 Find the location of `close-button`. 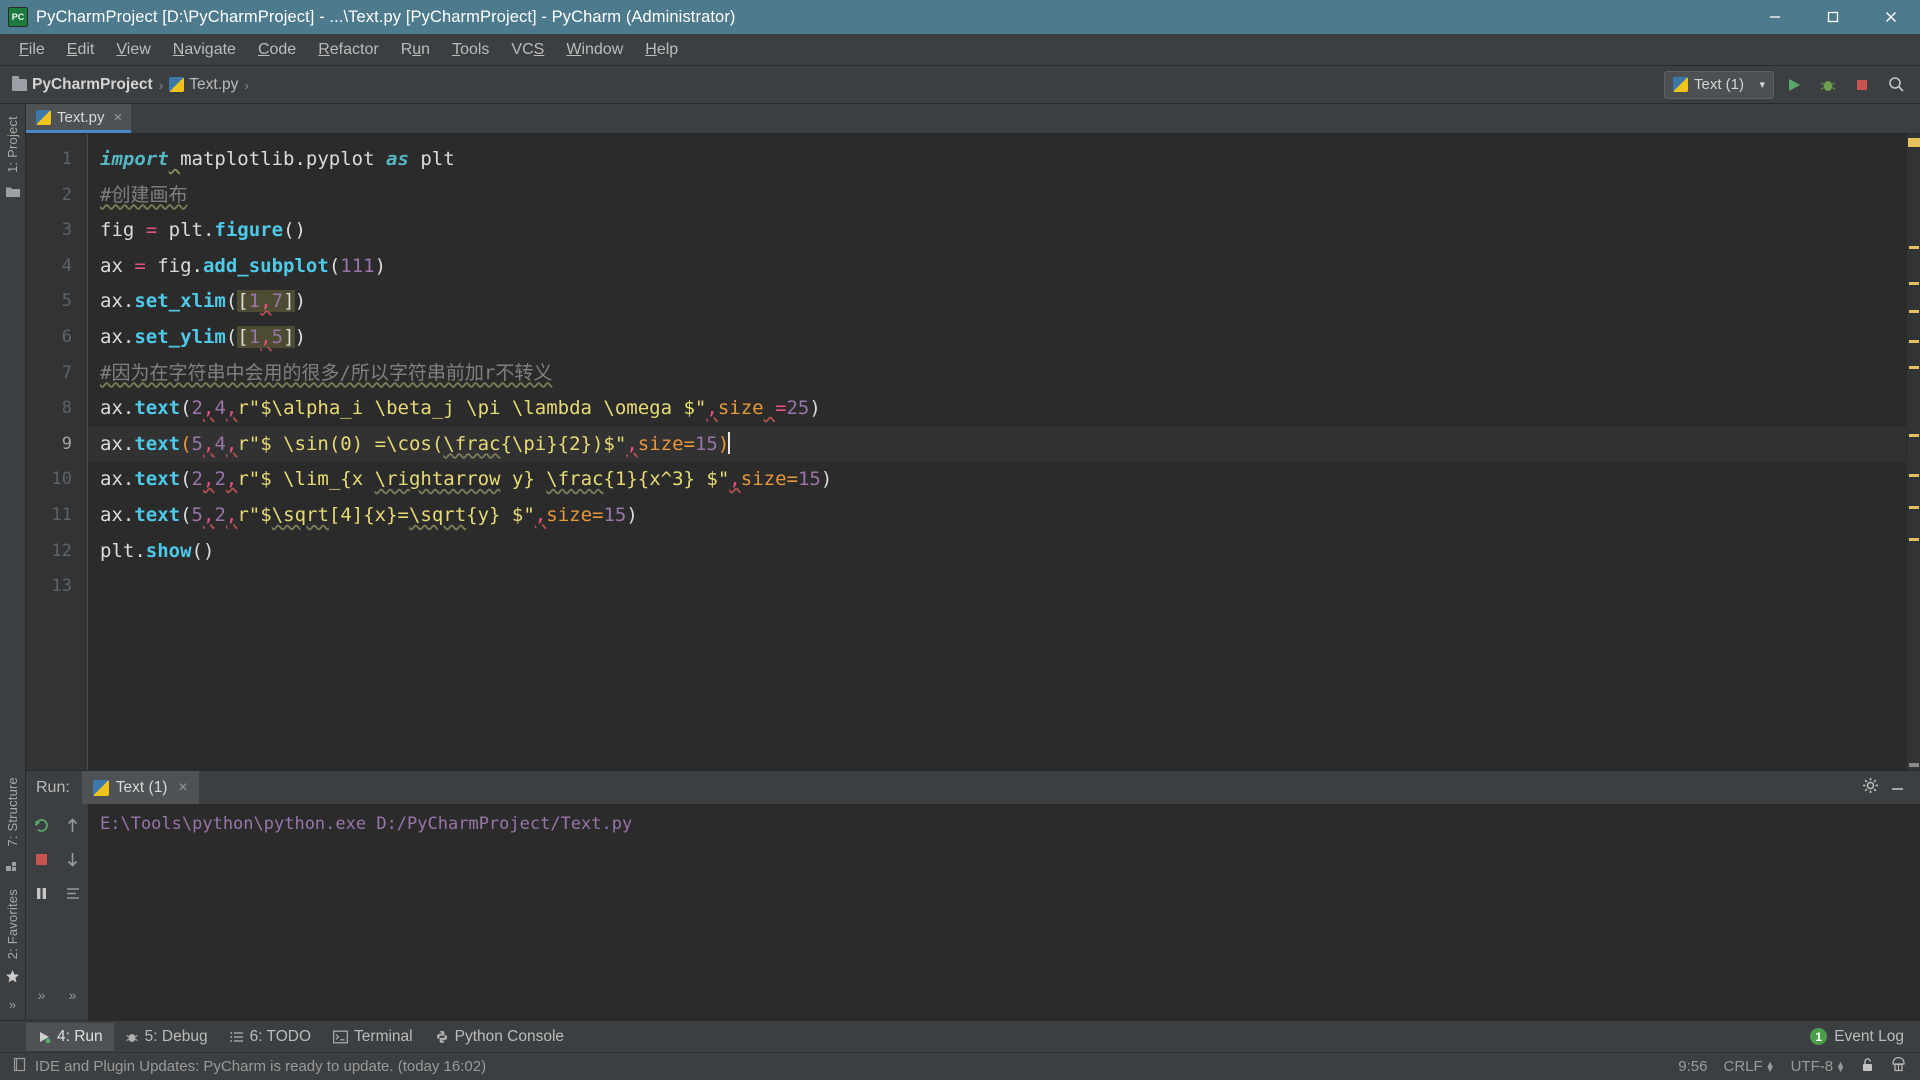

close-button is located at coordinates (1891, 17).